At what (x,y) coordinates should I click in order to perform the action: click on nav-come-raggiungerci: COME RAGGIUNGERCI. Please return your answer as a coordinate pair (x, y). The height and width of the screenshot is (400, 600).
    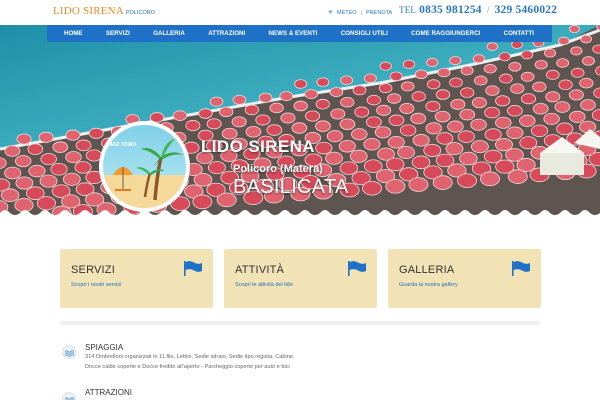
    Looking at the image, I should click on (445, 33).